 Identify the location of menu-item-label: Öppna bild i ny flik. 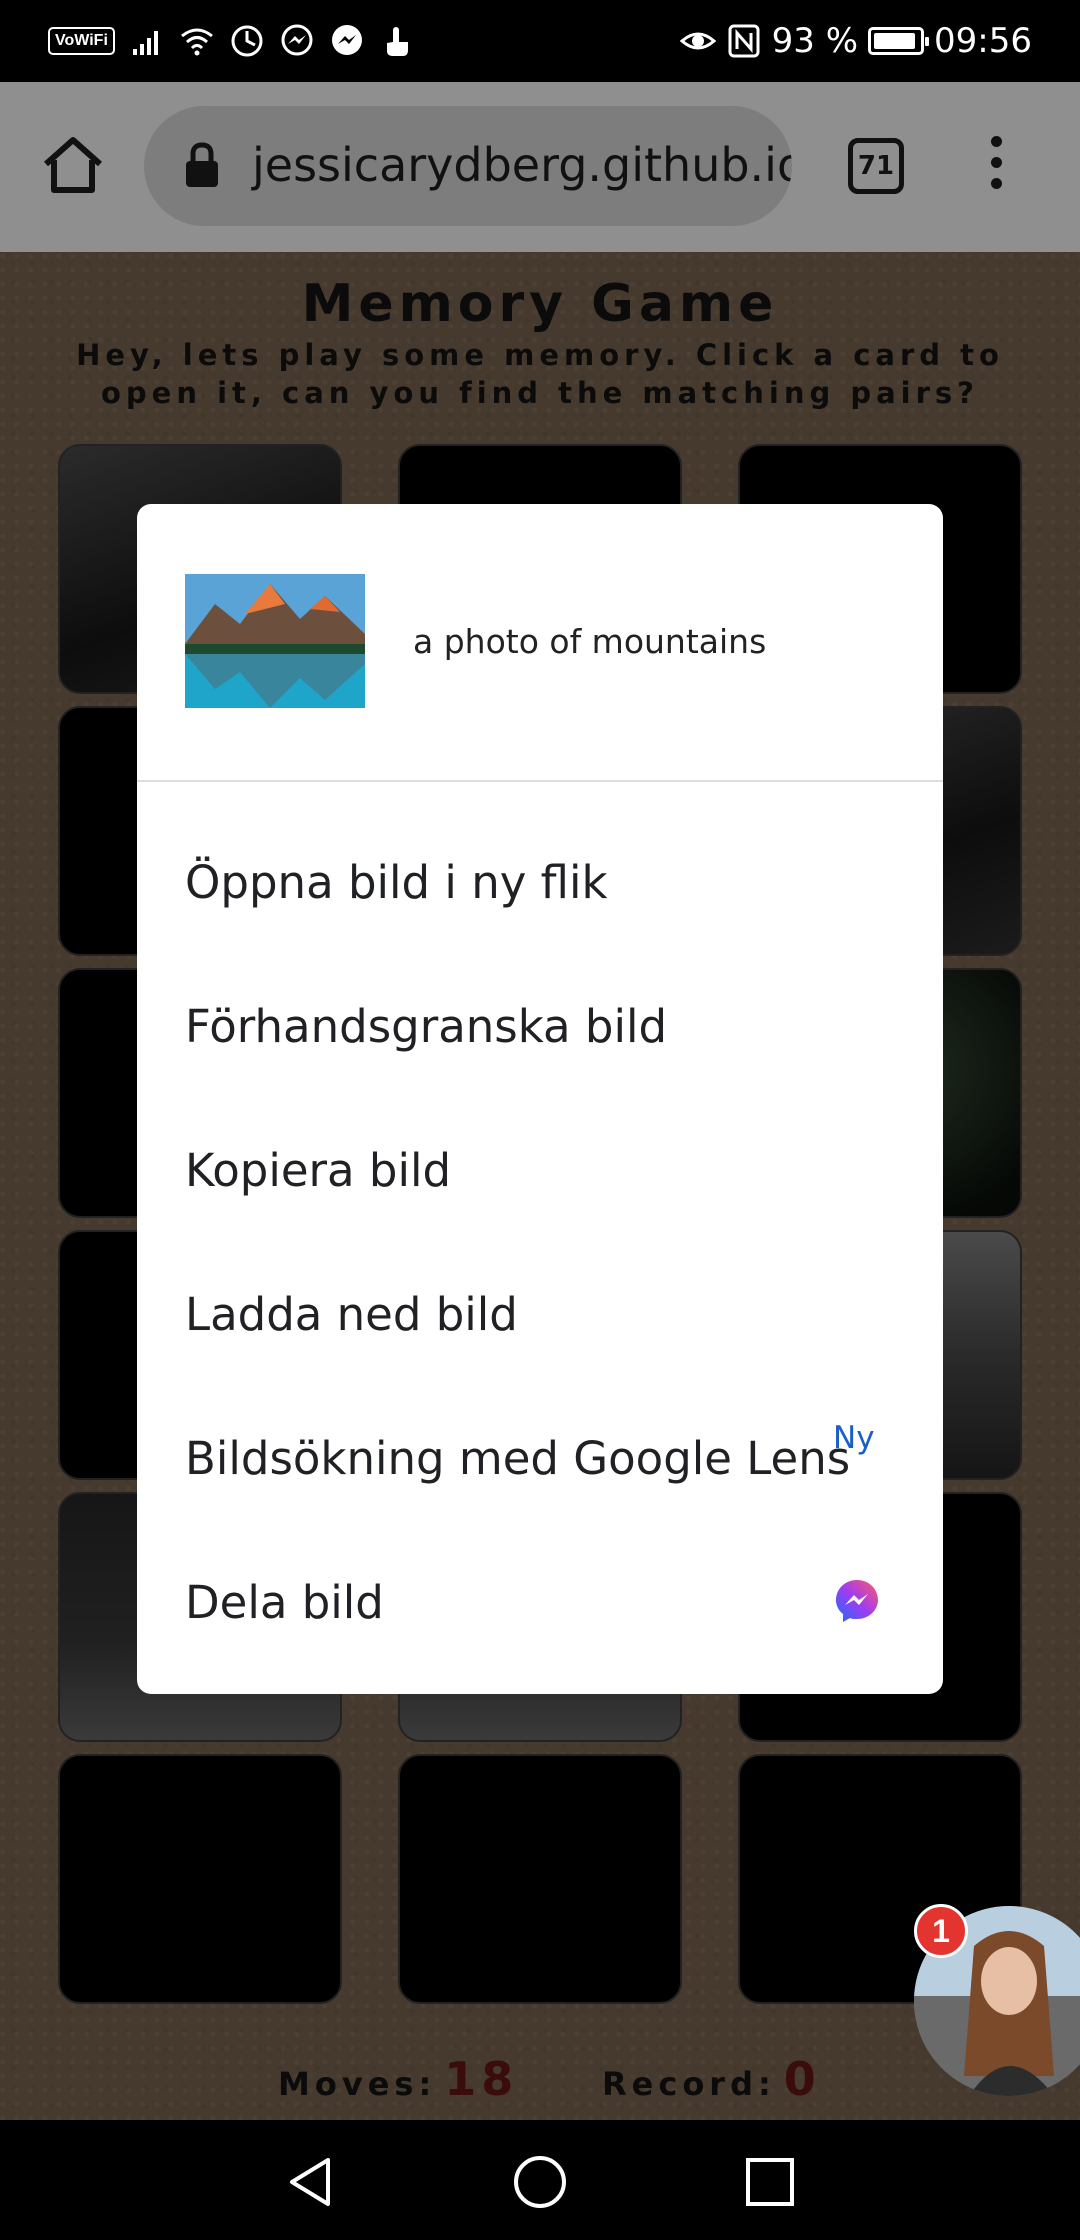
(396, 882).